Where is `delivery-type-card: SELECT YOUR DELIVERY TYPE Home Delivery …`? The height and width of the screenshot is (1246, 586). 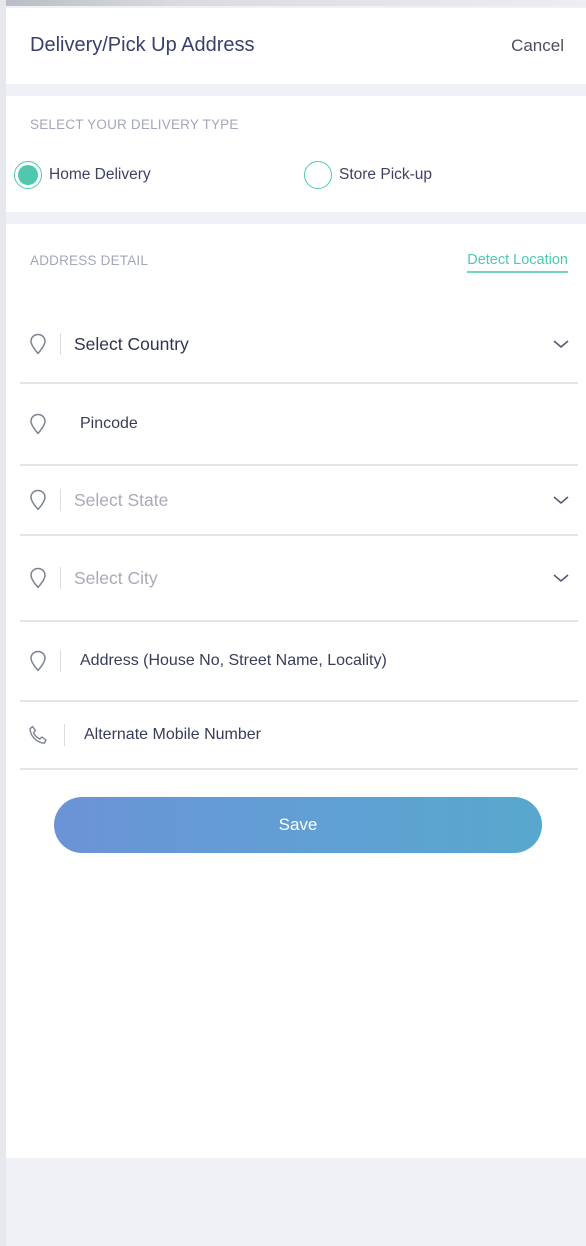
delivery-type-card: SELECT YOUR DELIVERY TYPE Home Delivery … is located at coordinates (296, 154).